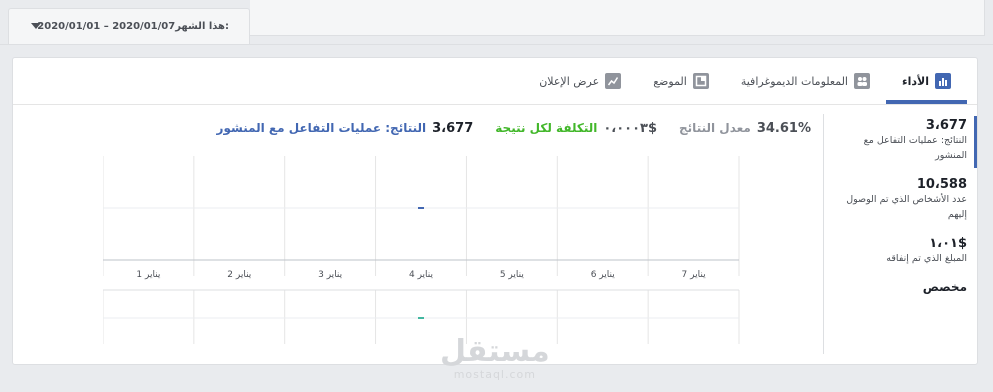 This screenshot has width=993, height=392. I want to click on x-tick-label: يناير 4, so click(421, 275).